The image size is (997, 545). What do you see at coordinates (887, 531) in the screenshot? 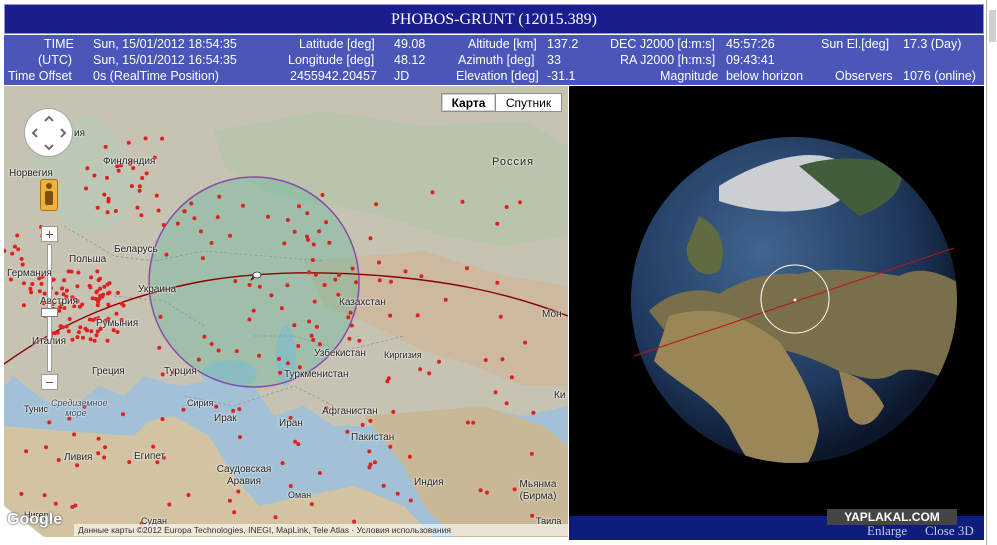
I see `enlarge-link: Enlarge` at bounding box center [887, 531].